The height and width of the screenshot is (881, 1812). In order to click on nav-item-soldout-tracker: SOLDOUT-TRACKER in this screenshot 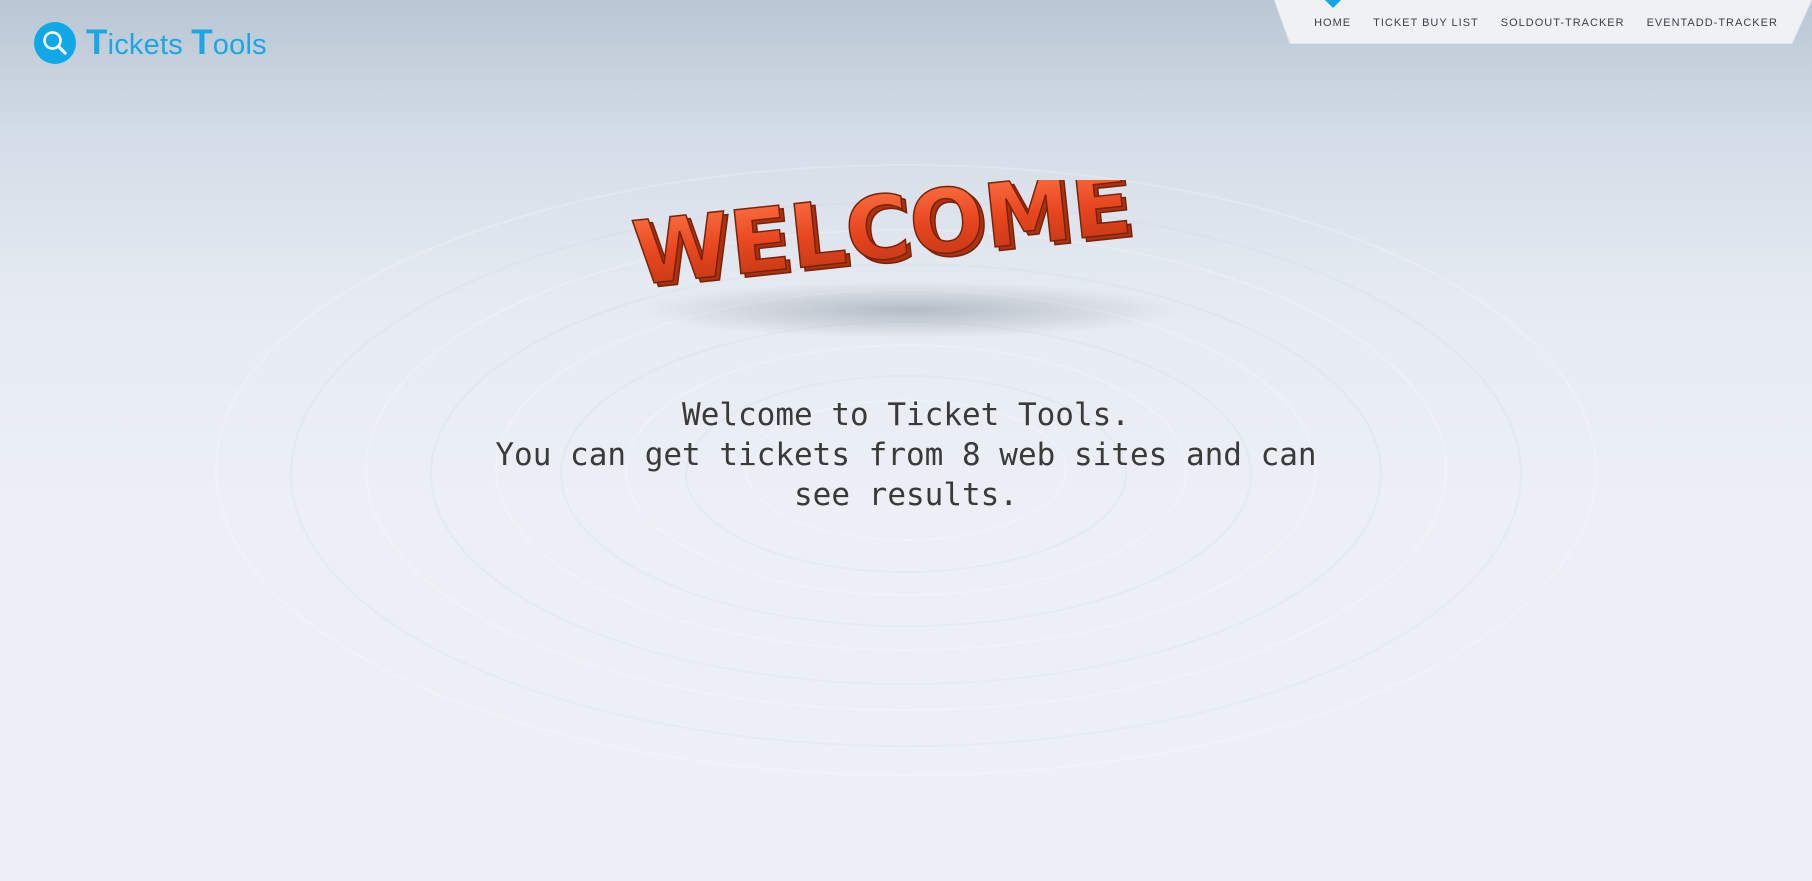, I will do `click(1563, 14)`.